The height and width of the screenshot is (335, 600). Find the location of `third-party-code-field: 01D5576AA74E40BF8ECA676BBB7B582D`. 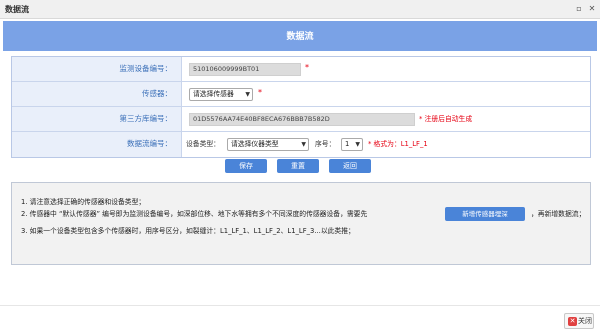

third-party-code-field: 01D5576AA74E40BF8ECA676BBB7B582D is located at coordinates (302, 119).